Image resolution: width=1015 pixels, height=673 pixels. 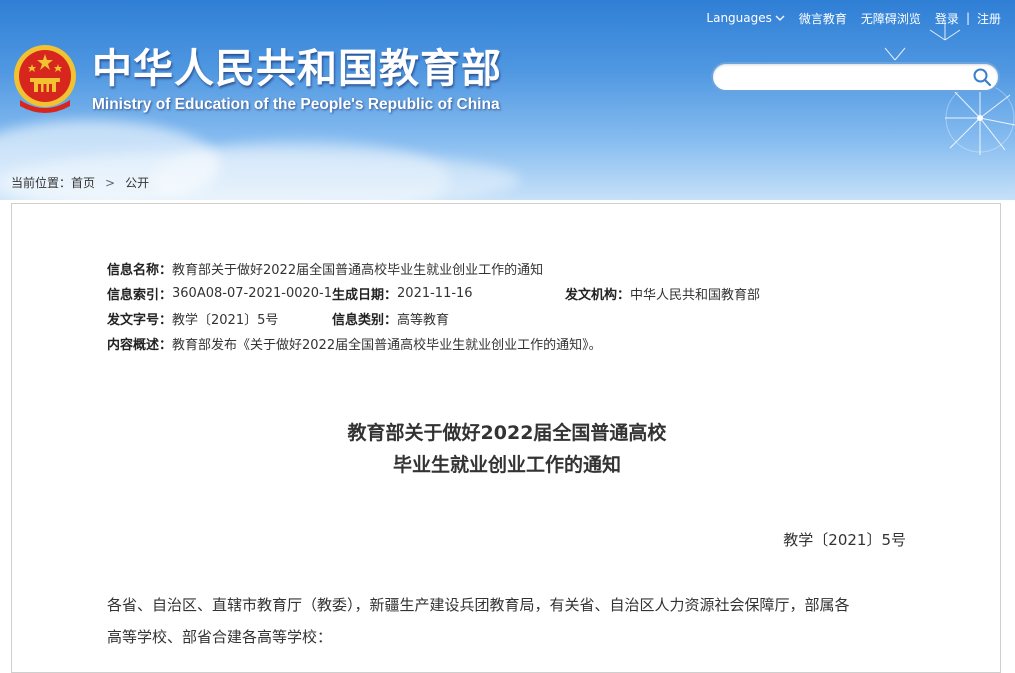 What do you see at coordinates (365, 320) in the screenshot?
I see `meta-category-label: 信息类别：` at bounding box center [365, 320].